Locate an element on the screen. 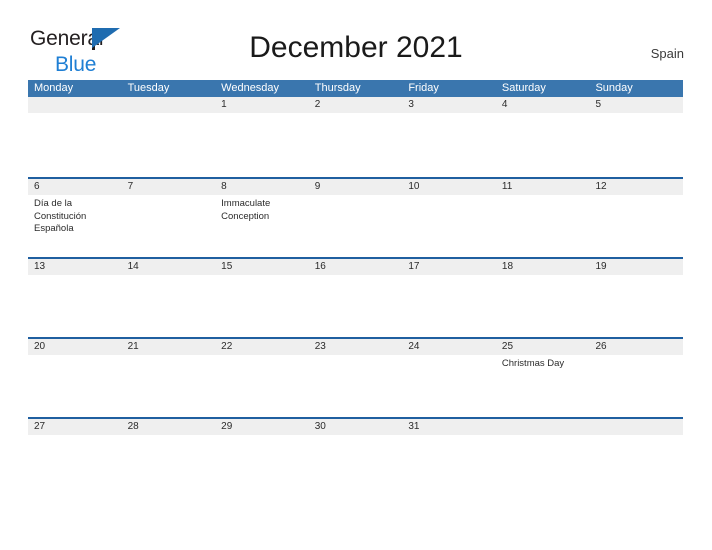 The width and height of the screenshot is (712, 550). day-number: 26 is located at coordinates (636, 347).